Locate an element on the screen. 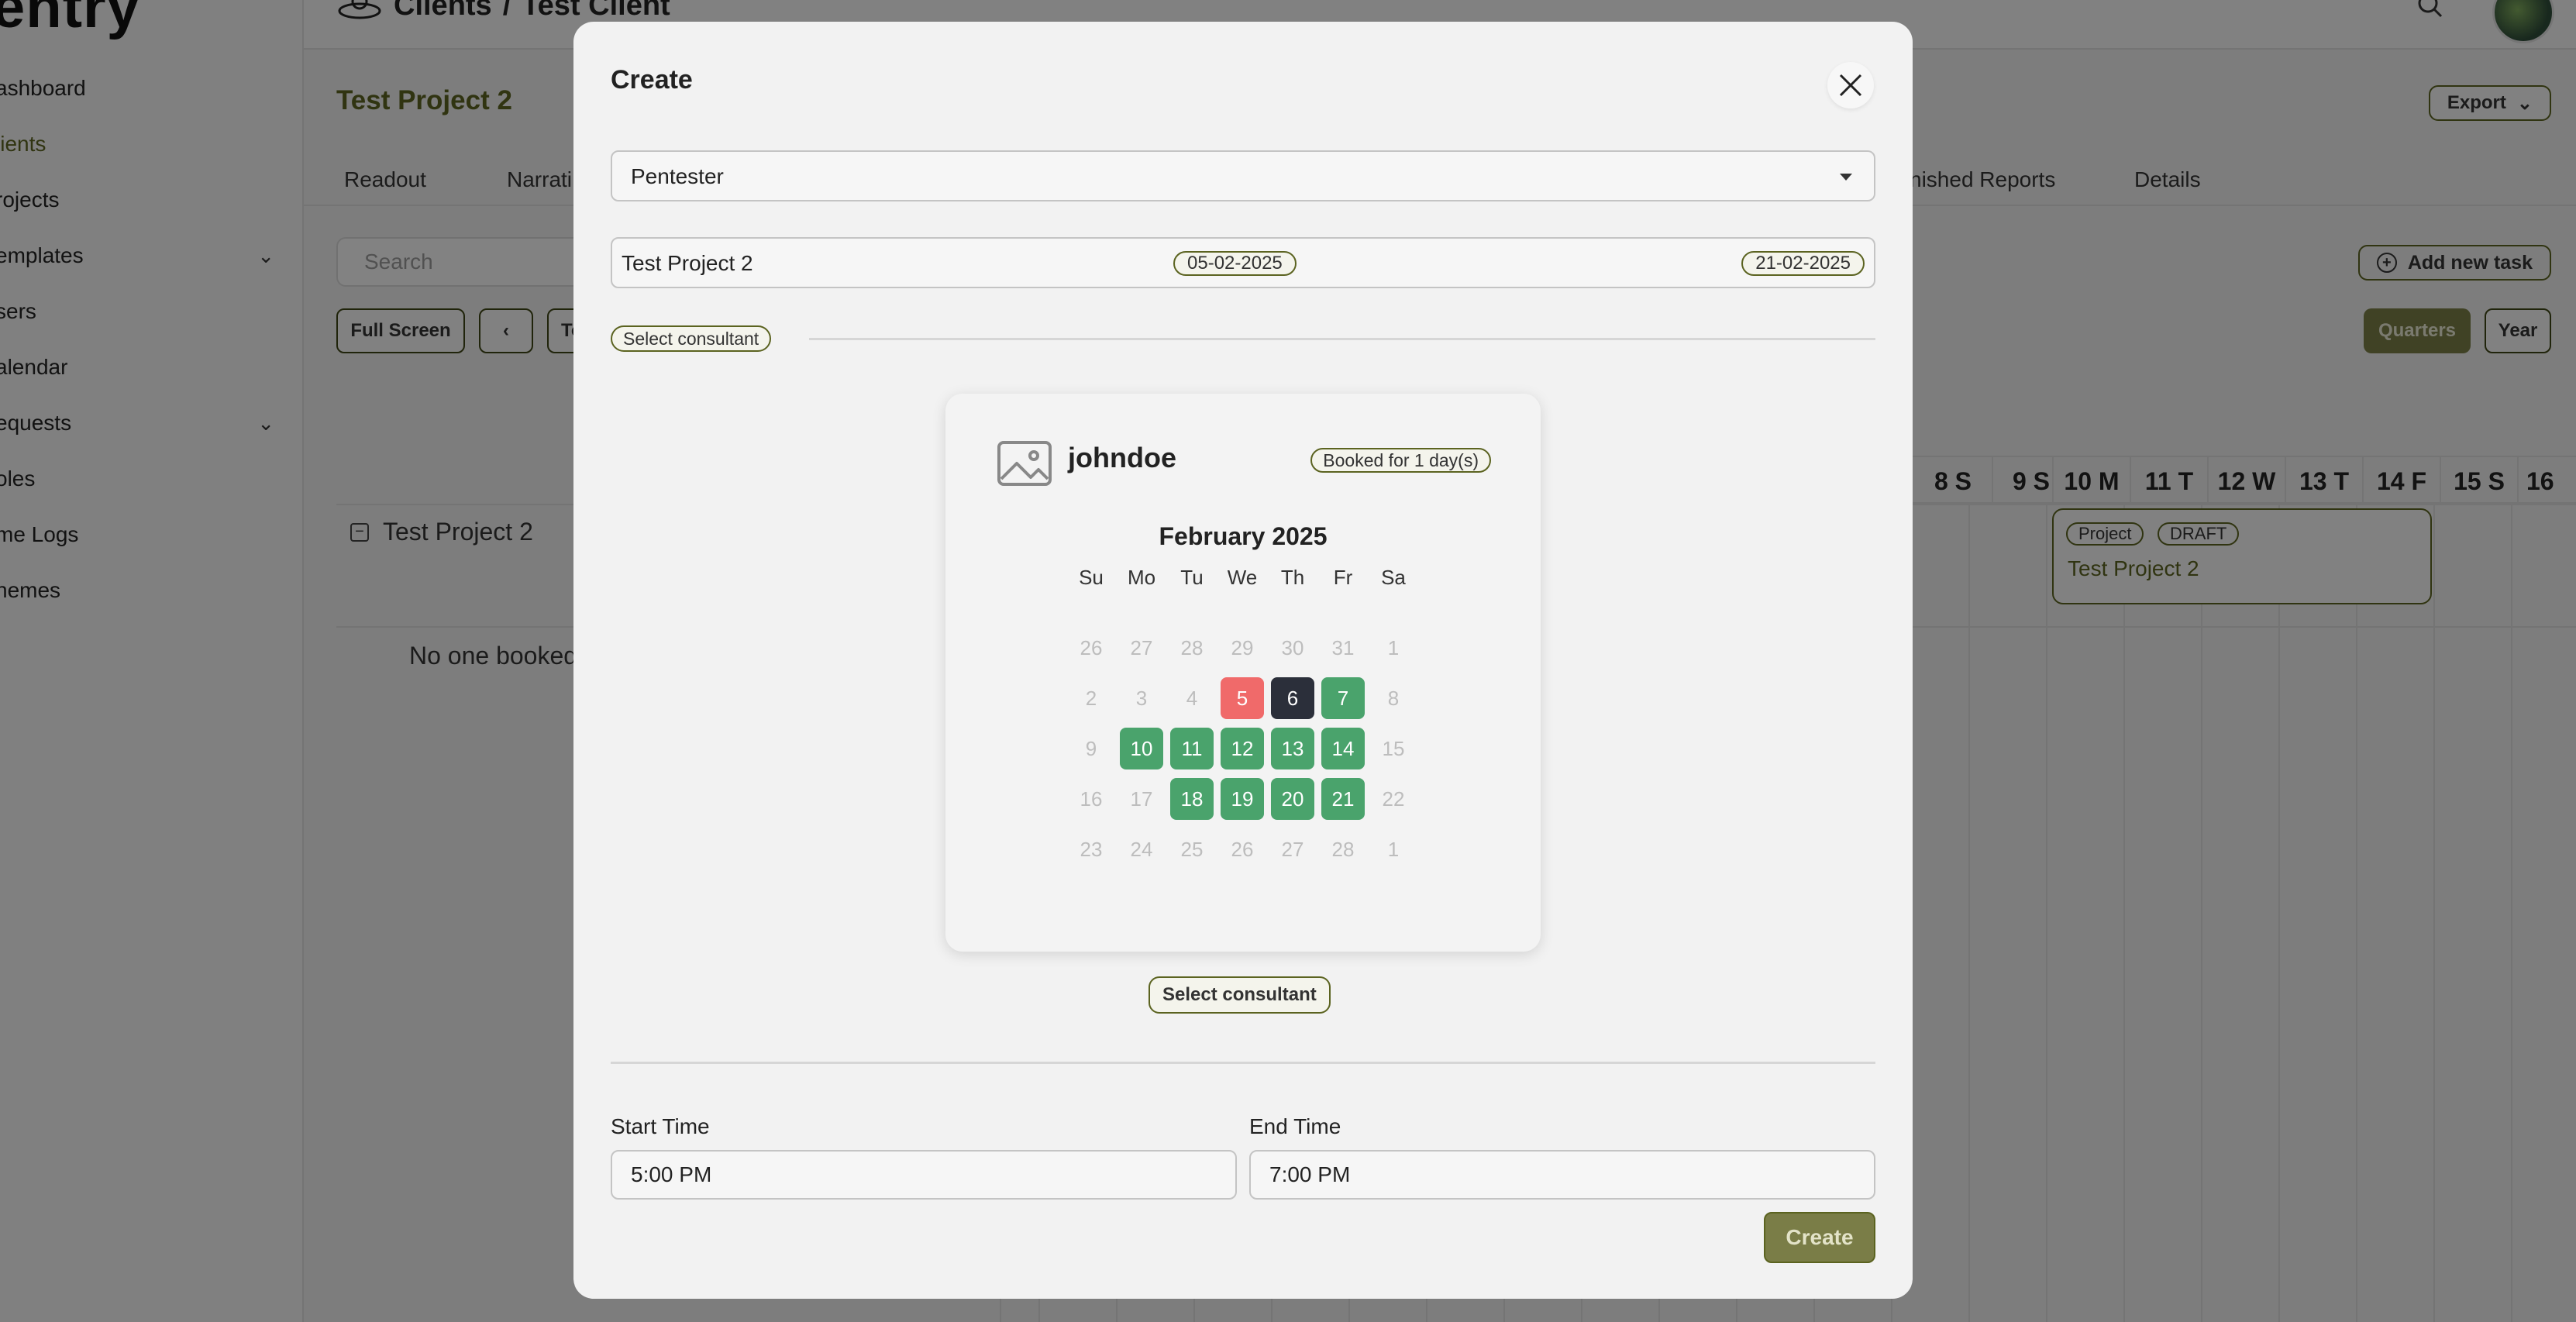 This screenshot has height=1322, width=2576. start-time-input: 5:00 PM is located at coordinates (924, 1175).